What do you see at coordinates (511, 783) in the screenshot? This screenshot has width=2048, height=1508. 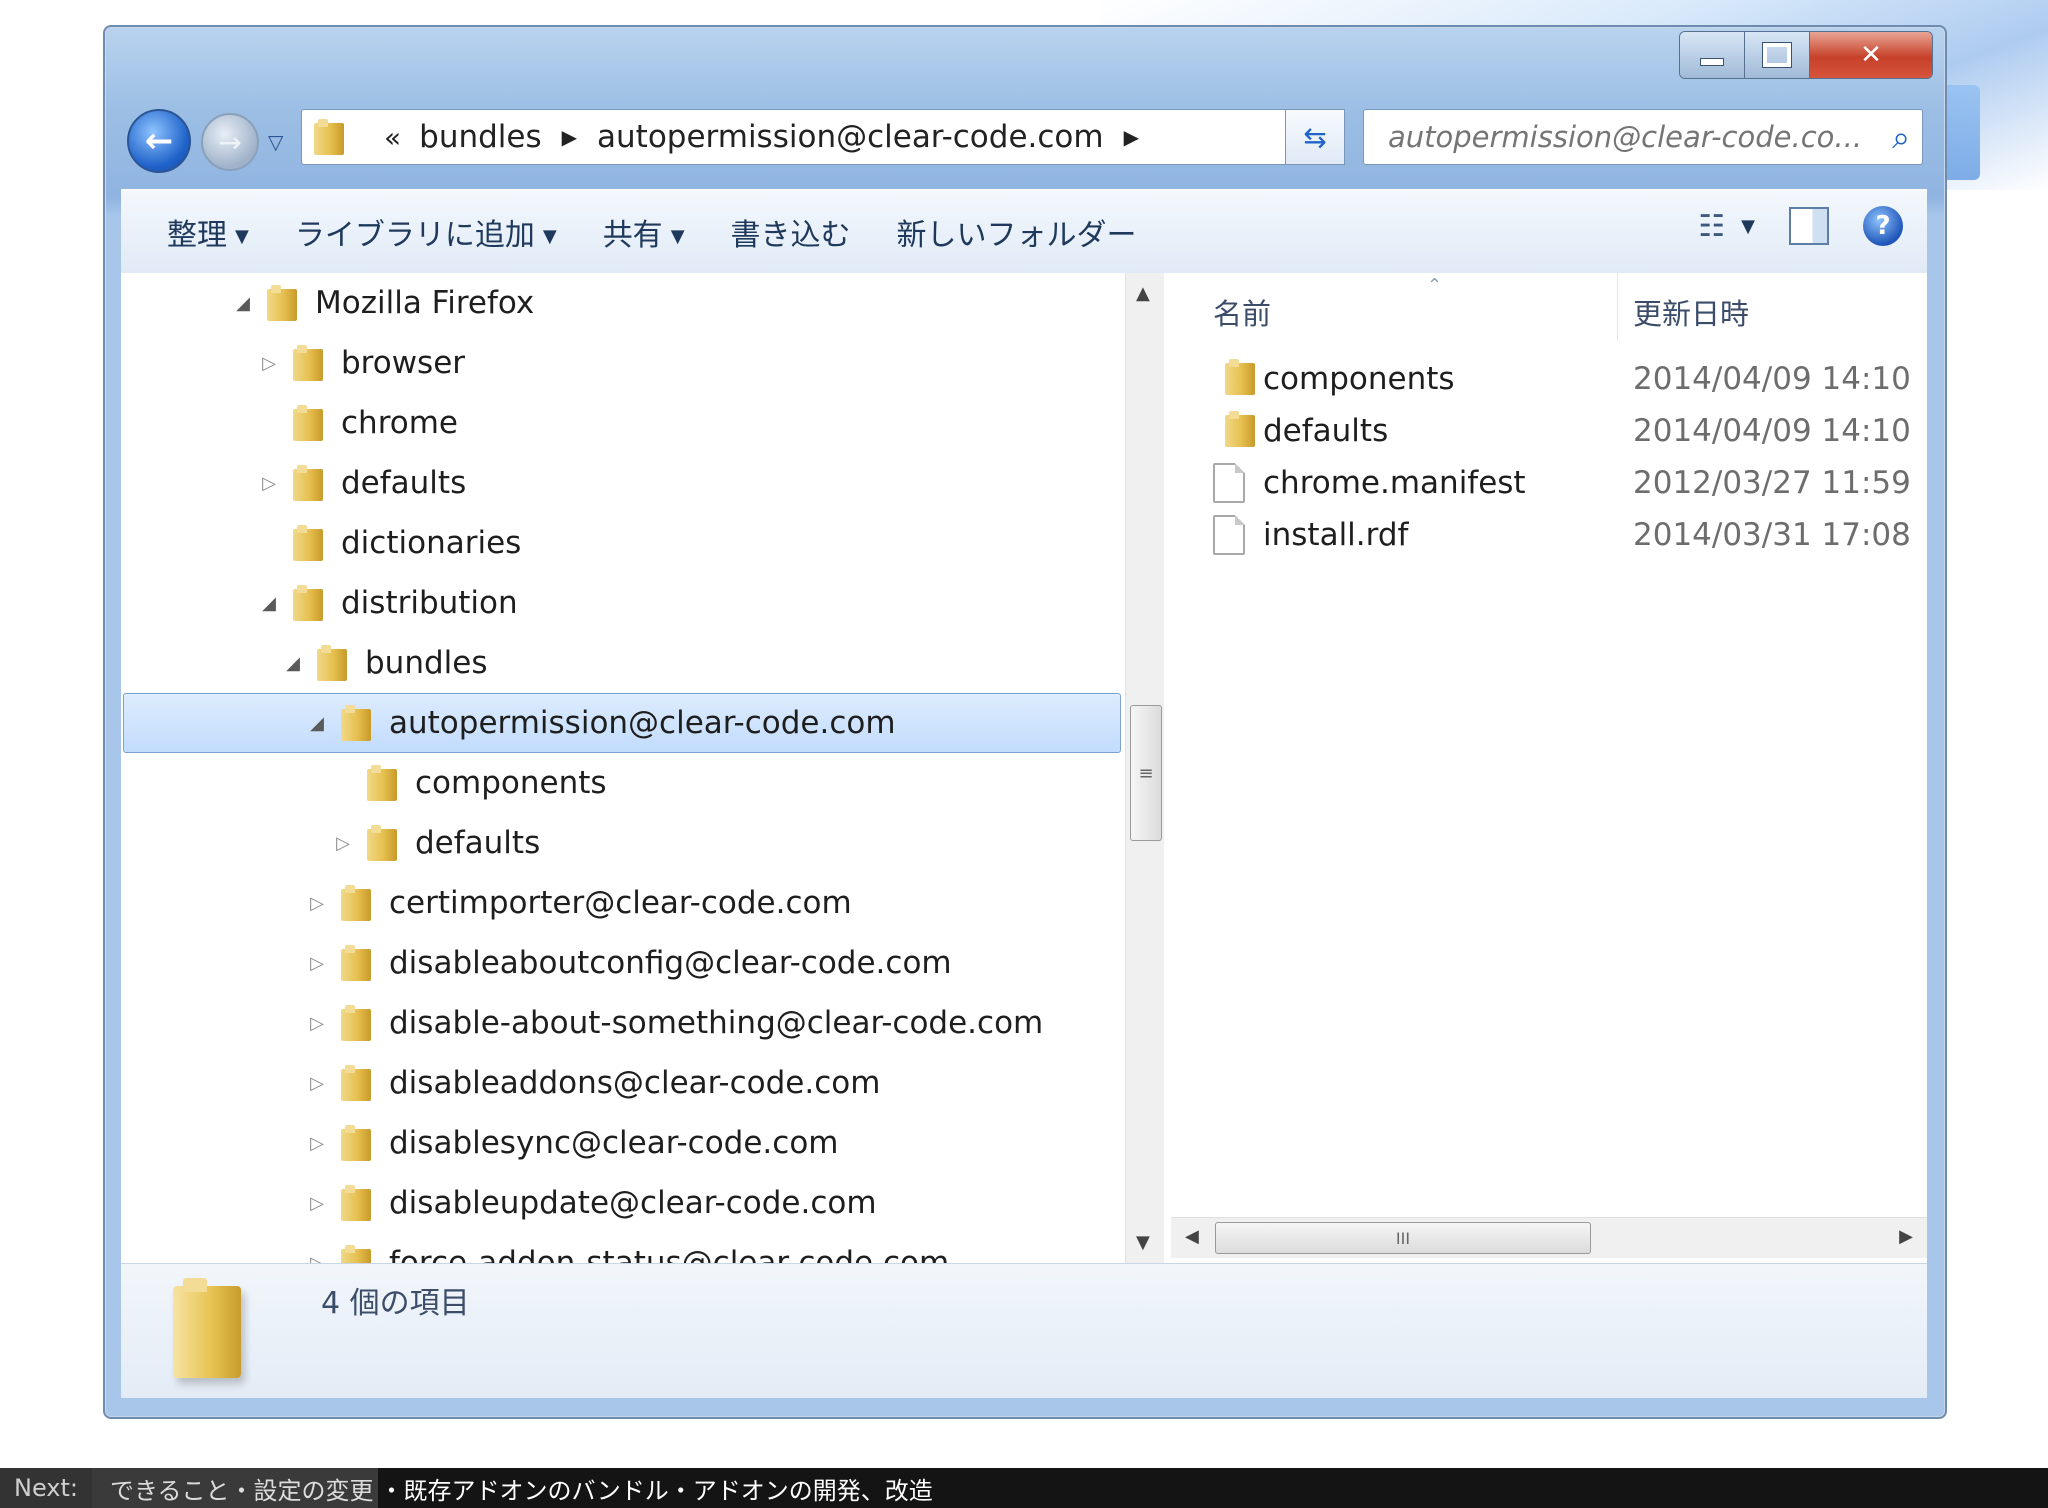 I see `tree-item-label: components` at bounding box center [511, 783].